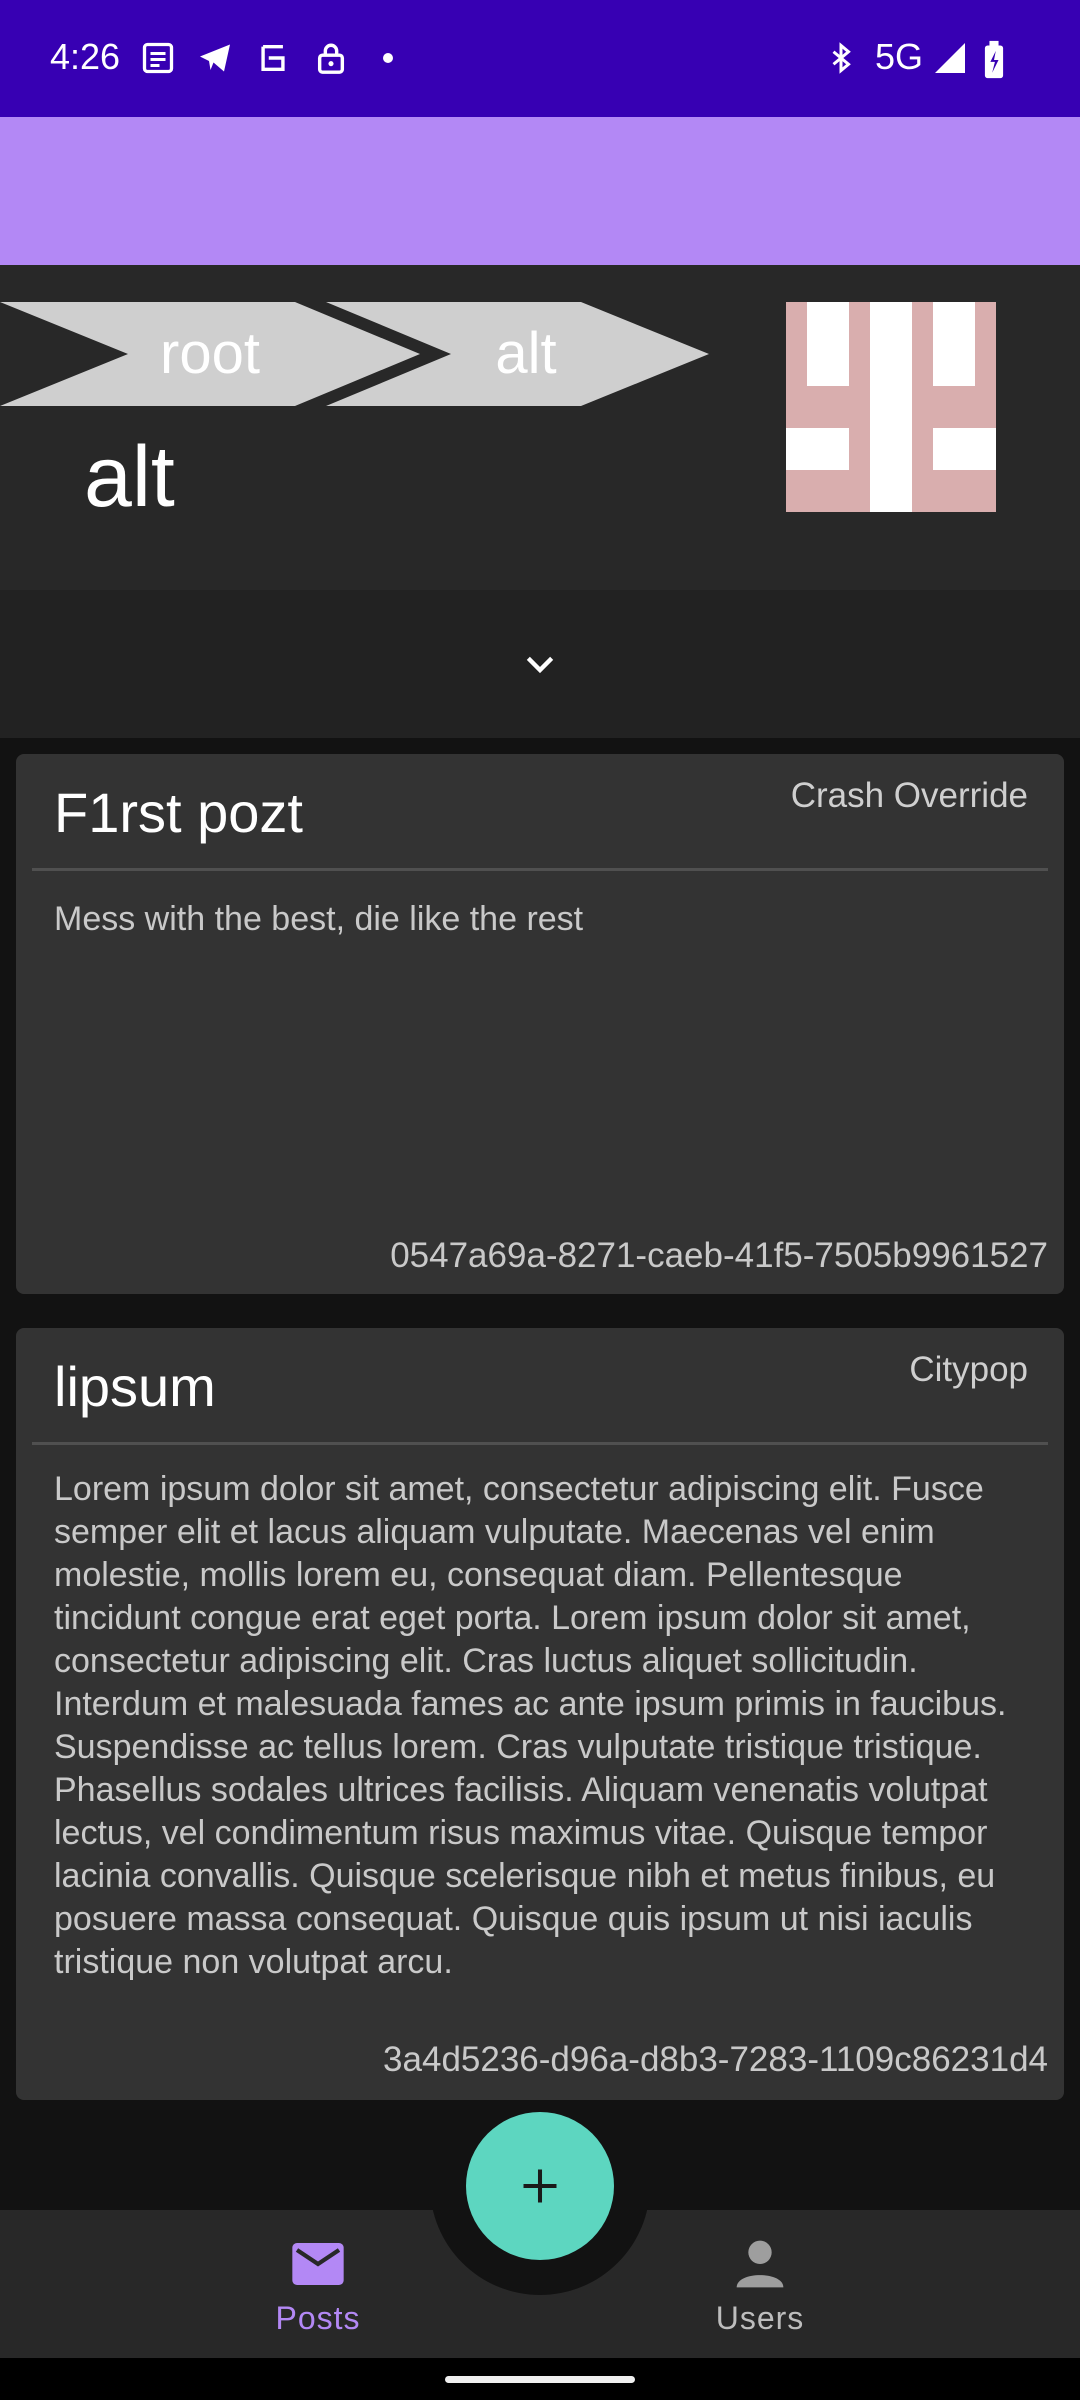 This screenshot has width=1080, height=2400. What do you see at coordinates (841, 58) in the screenshot?
I see `bluetooth-icon` at bounding box center [841, 58].